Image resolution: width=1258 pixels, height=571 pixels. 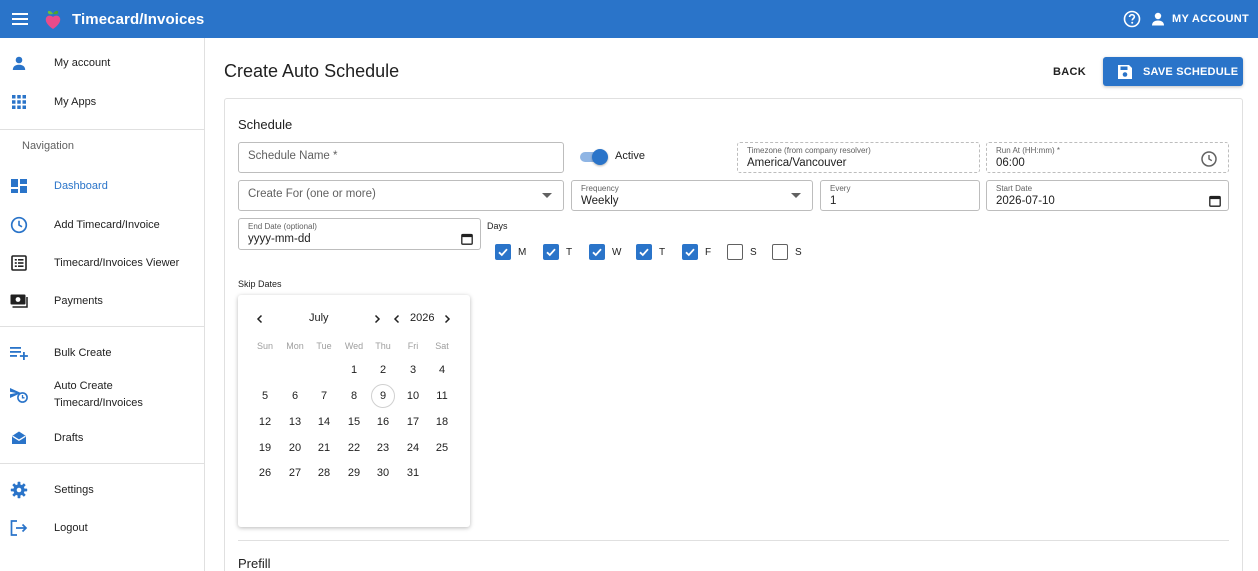 I want to click on day-checkbox-4: F, so click(x=696, y=252).